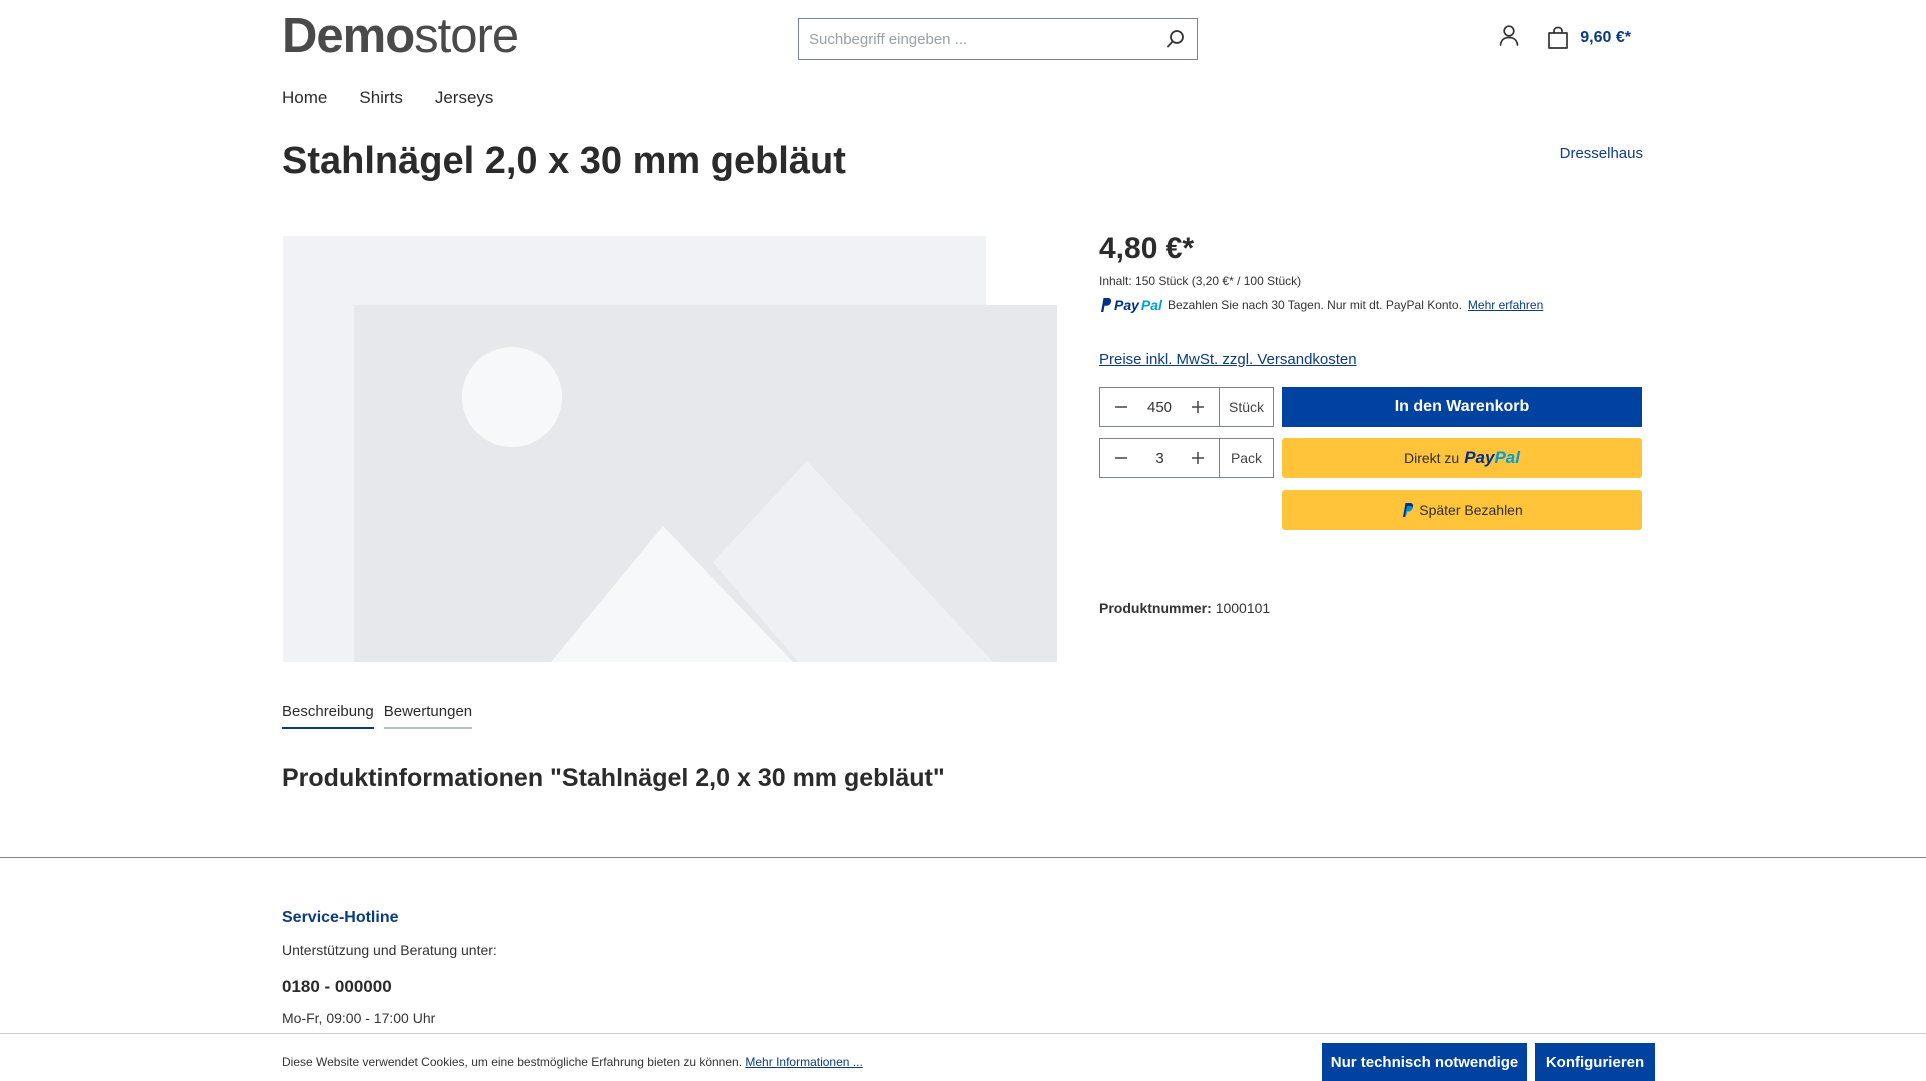 The height and width of the screenshot is (1081, 1926). I want to click on account-button, so click(1509, 37).